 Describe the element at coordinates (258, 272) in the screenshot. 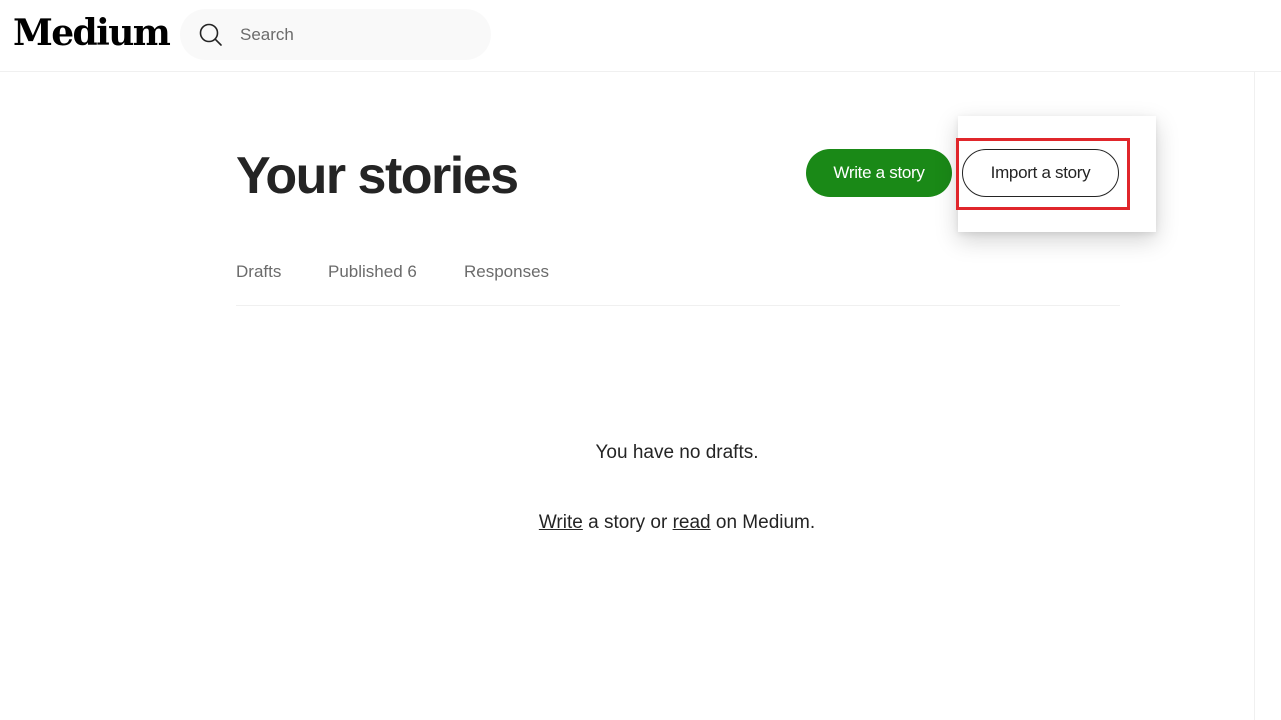

I see `tab-drafts: Drafts` at that location.